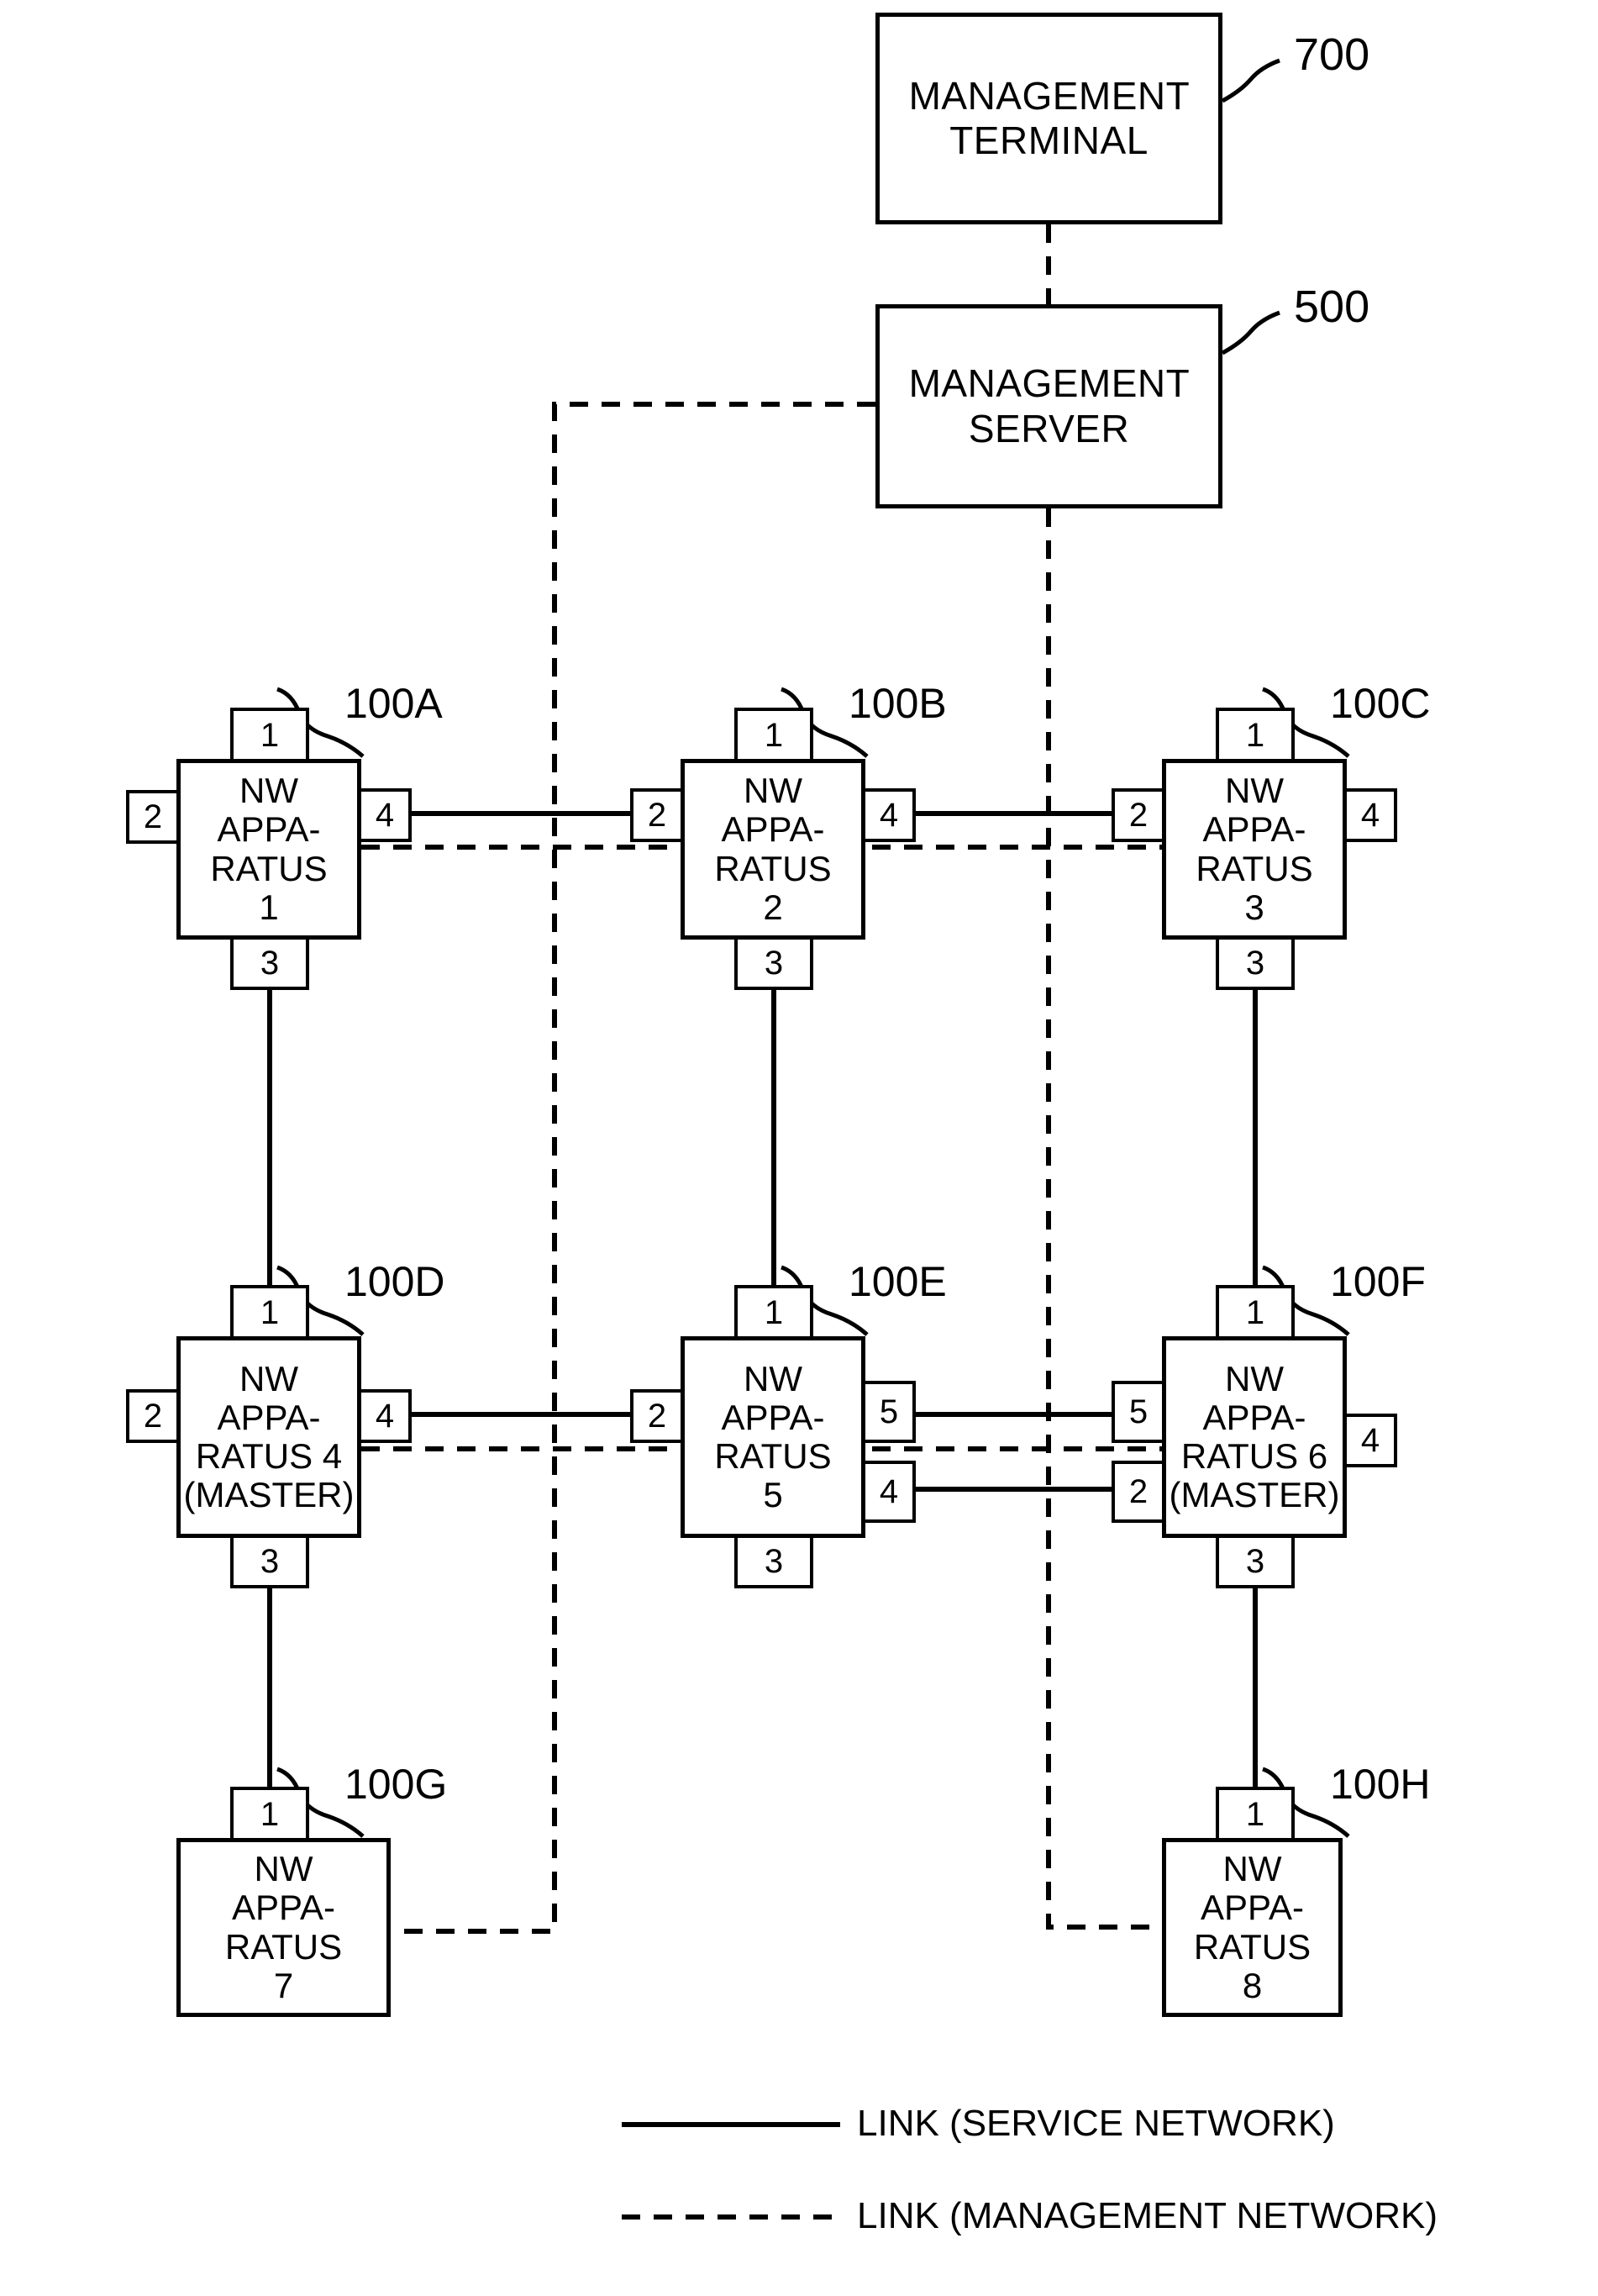  Describe the element at coordinates (283, 1985) in the screenshot. I see `nw-apparatus-7-line4: 7` at that location.